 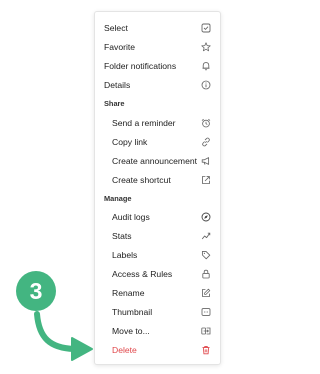 I want to click on menu-item-label: Send a reminder, so click(x=144, y=123).